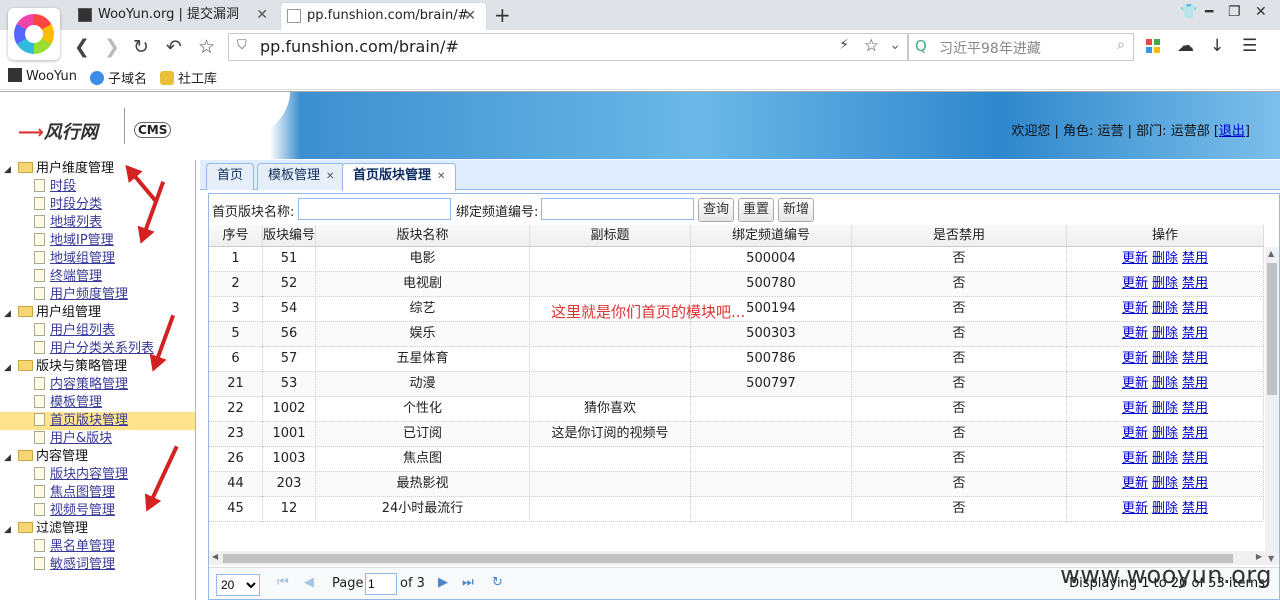 The image size is (1280, 600). What do you see at coordinates (97, 313) in the screenshot?
I see `sidebar-group: ◢用户组管理` at bounding box center [97, 313].